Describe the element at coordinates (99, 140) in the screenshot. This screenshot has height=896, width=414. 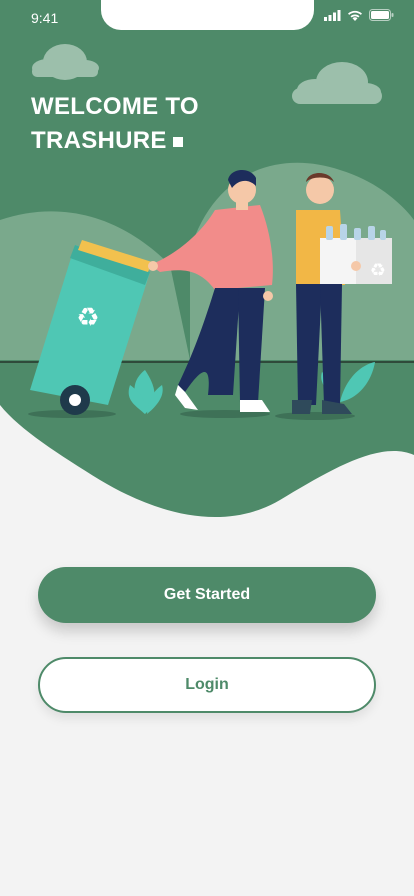
I see `welcome-line-2: TRASHURE` at that location.